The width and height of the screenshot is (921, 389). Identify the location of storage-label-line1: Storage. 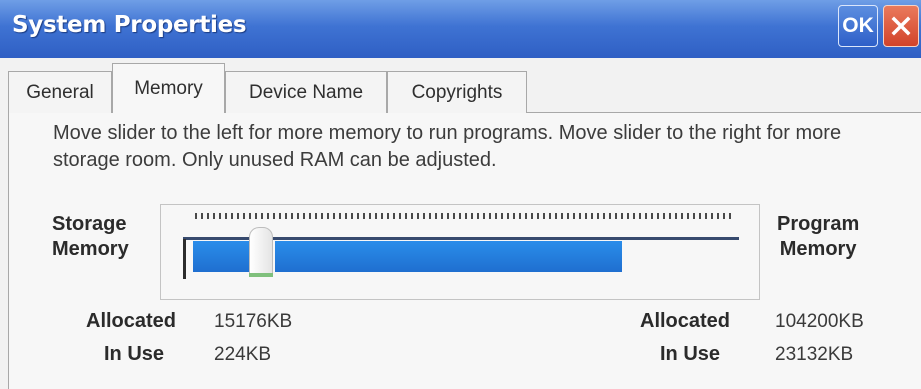
(89, 224).